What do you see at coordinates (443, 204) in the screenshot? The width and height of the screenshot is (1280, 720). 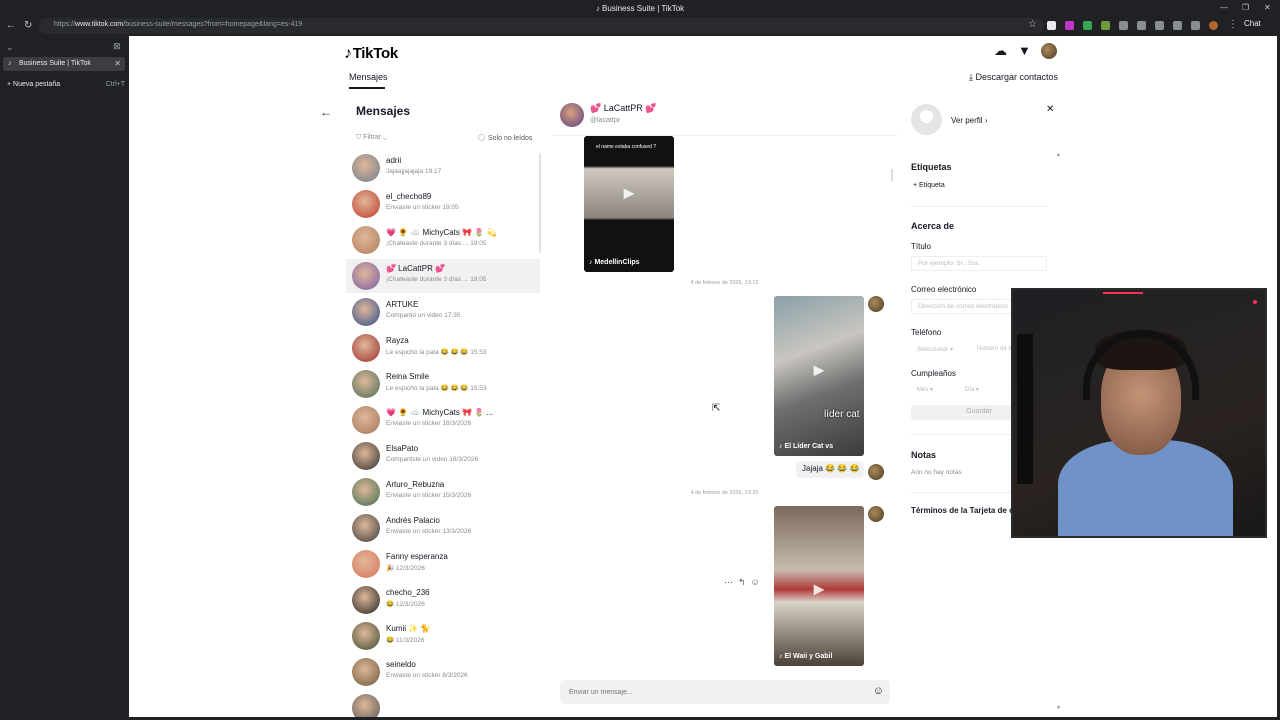 I see `conversation-row: el_checho89 Enviaste un sticker 19:05` at bounding box center [443, 204].